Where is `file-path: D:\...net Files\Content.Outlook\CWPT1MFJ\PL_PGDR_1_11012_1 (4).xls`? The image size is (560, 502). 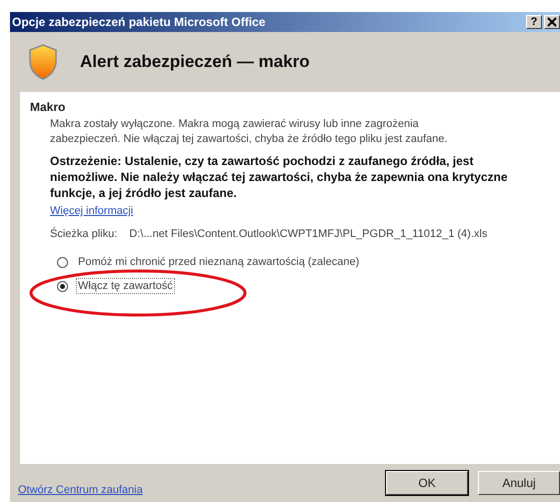 file-path: D:\...net Files\Content.Outlook\CWPT1MFJ\PL_PGDR_1_11012_1 (4).xls is located at coordinates (308, 234).